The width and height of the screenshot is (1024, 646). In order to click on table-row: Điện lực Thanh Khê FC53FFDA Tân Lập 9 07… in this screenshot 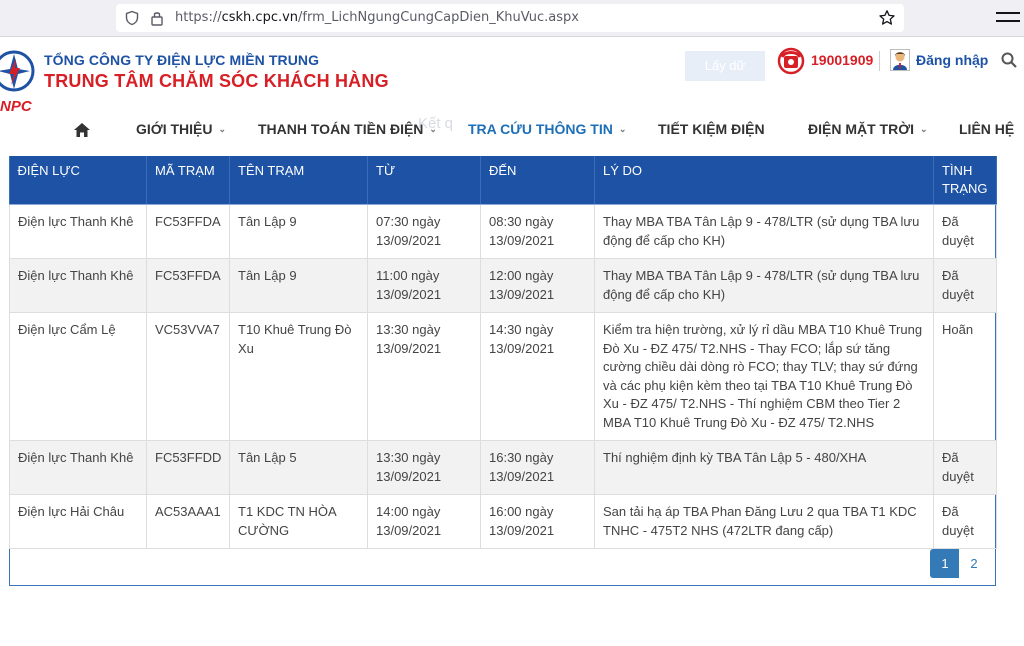, I will do `click(503, 231)`.